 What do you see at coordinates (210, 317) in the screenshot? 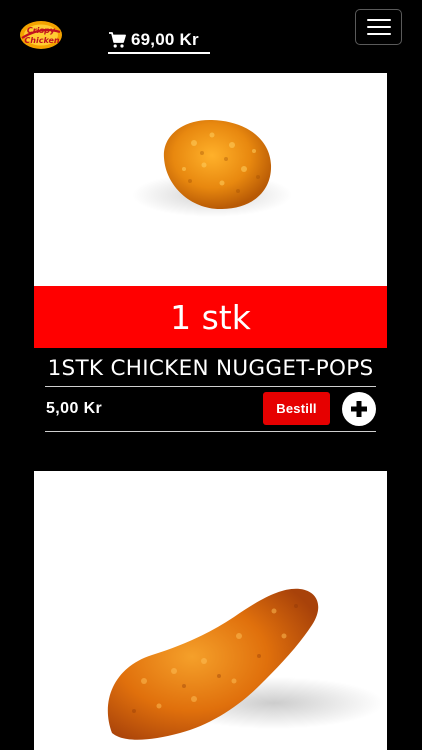
I see `quantity-banner: 1 stk` at bounding box center [210, 317].